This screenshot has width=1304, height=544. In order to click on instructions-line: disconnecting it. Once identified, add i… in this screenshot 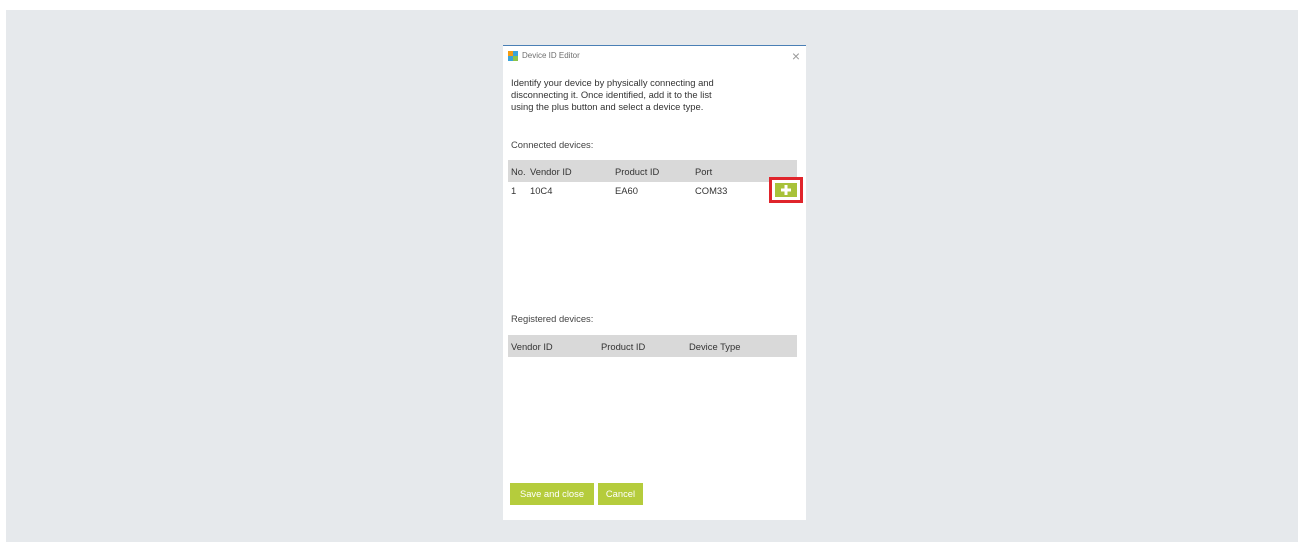, I will do `click(611, 94)`.